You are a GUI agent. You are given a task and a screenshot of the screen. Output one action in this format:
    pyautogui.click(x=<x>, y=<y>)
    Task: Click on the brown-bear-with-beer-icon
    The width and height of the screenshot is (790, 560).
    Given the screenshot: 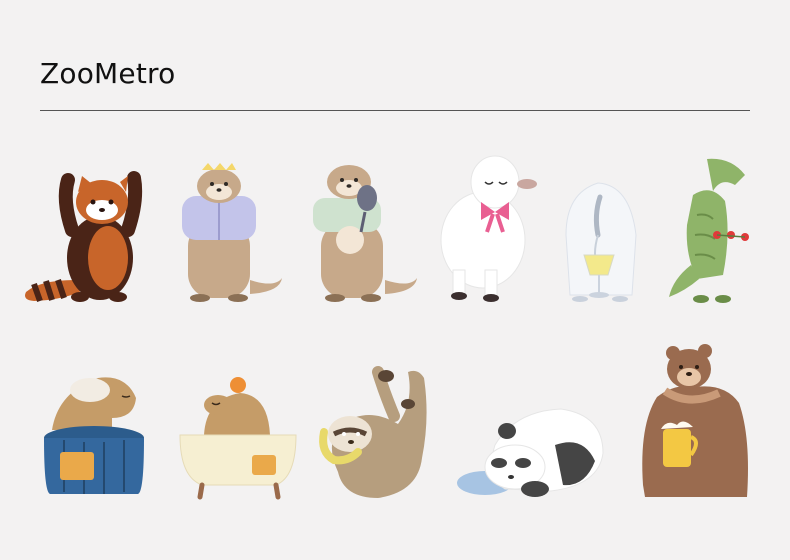 What is the action you would take?
    pyautogui.click(x=695, y=422)
    